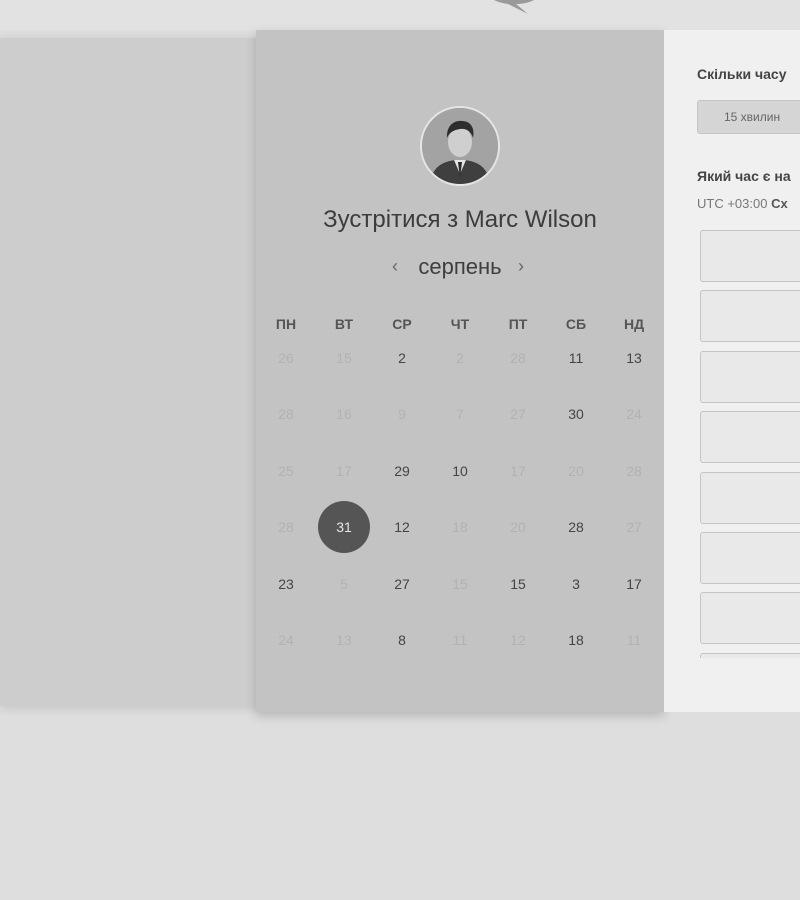 The image size is (800, 900). Describe the element at coordinates (460, 324) in the screenshot. I see `weekday-label: ЧТ` at that location.